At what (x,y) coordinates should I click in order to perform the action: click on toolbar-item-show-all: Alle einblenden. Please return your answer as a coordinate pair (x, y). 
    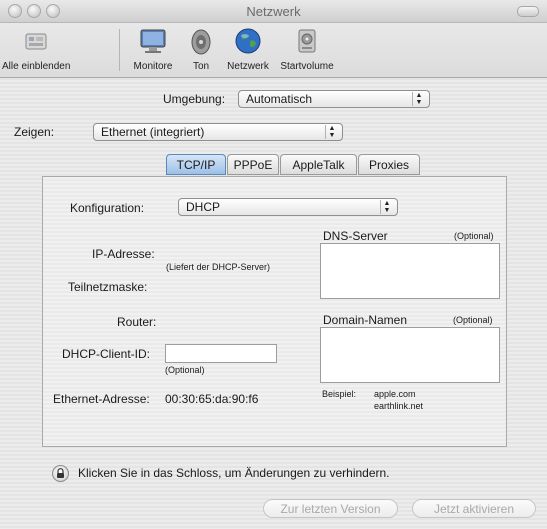
    Looking at the image, I should click on (36, 49).